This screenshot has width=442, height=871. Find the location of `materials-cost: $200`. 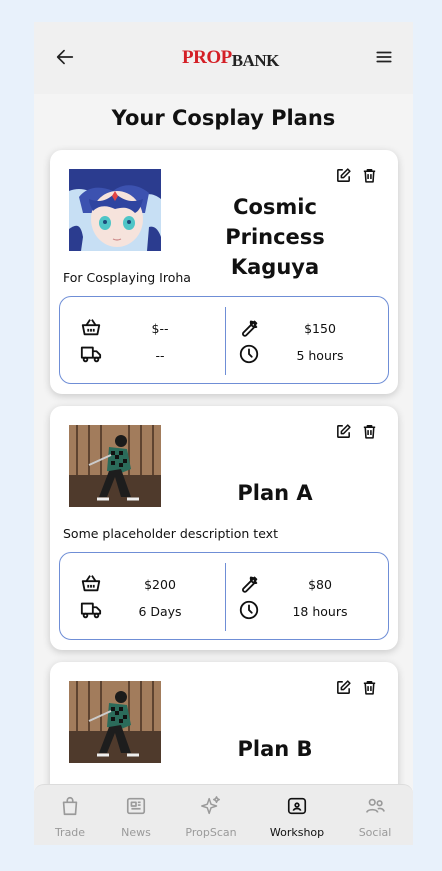

materials-cost: $200 is located at coordinates (160, 584).